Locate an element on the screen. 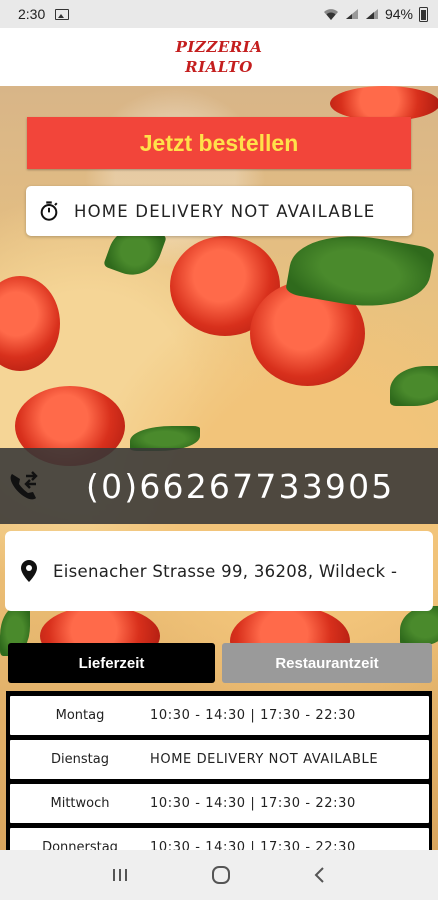  battery-icon is located at coordinates (423, 14).